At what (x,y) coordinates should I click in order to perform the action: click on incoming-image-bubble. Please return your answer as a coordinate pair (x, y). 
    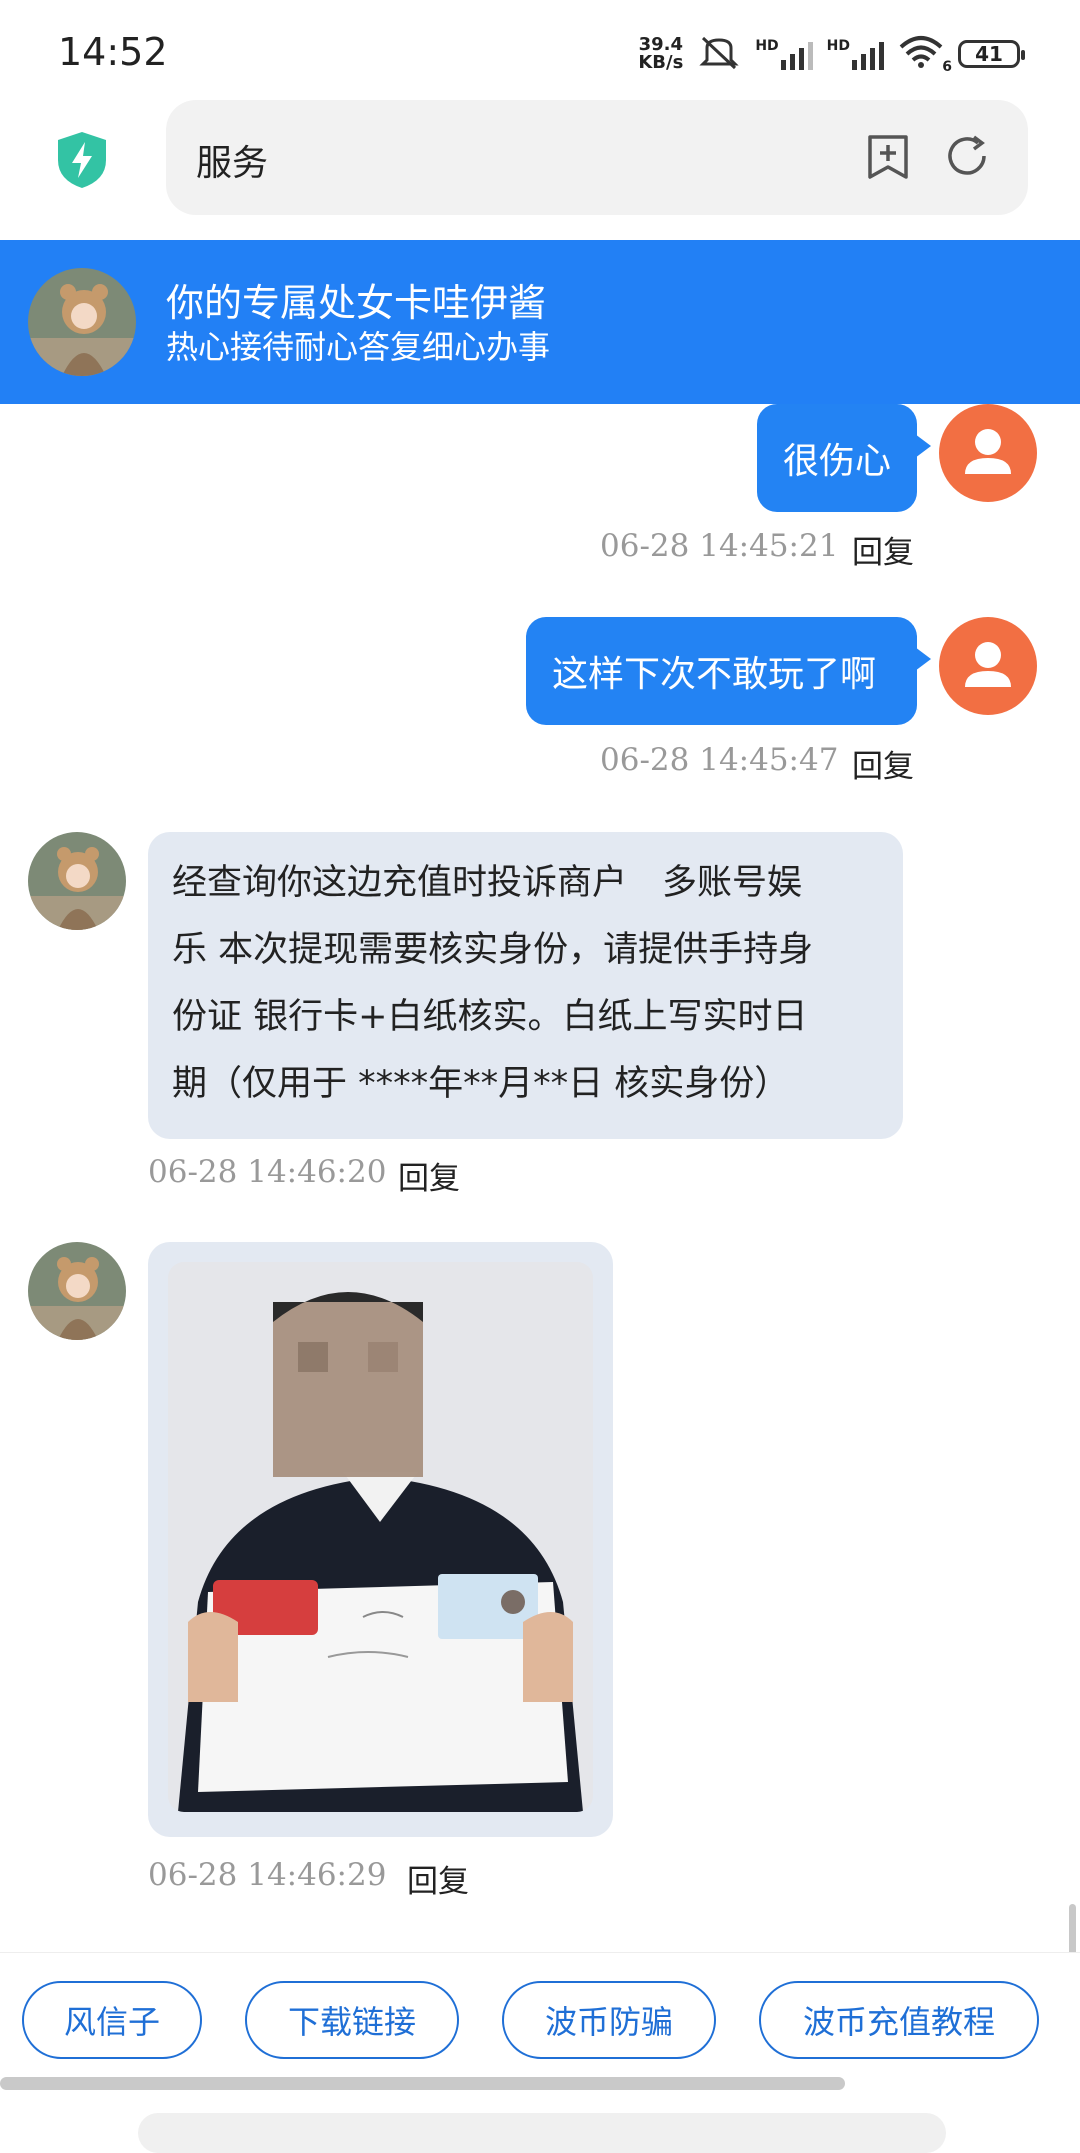
    Looking at the image, I should click on (380, 1539).